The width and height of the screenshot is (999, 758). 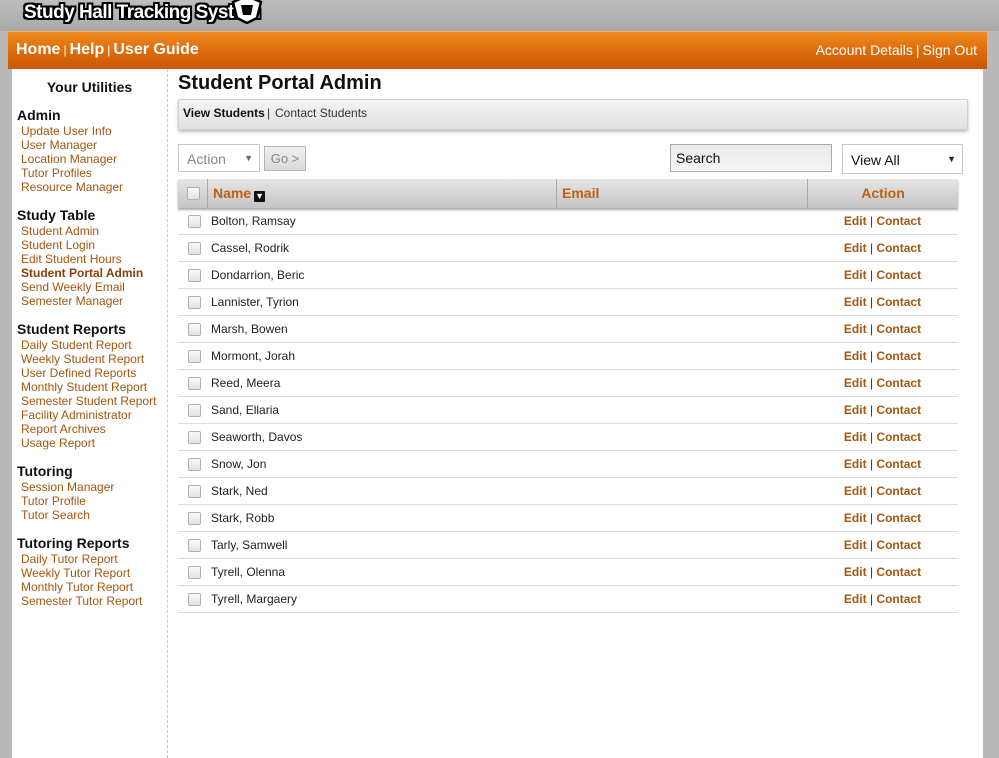 I want to click on column-header-email: Email, so click(x=681, y=193).